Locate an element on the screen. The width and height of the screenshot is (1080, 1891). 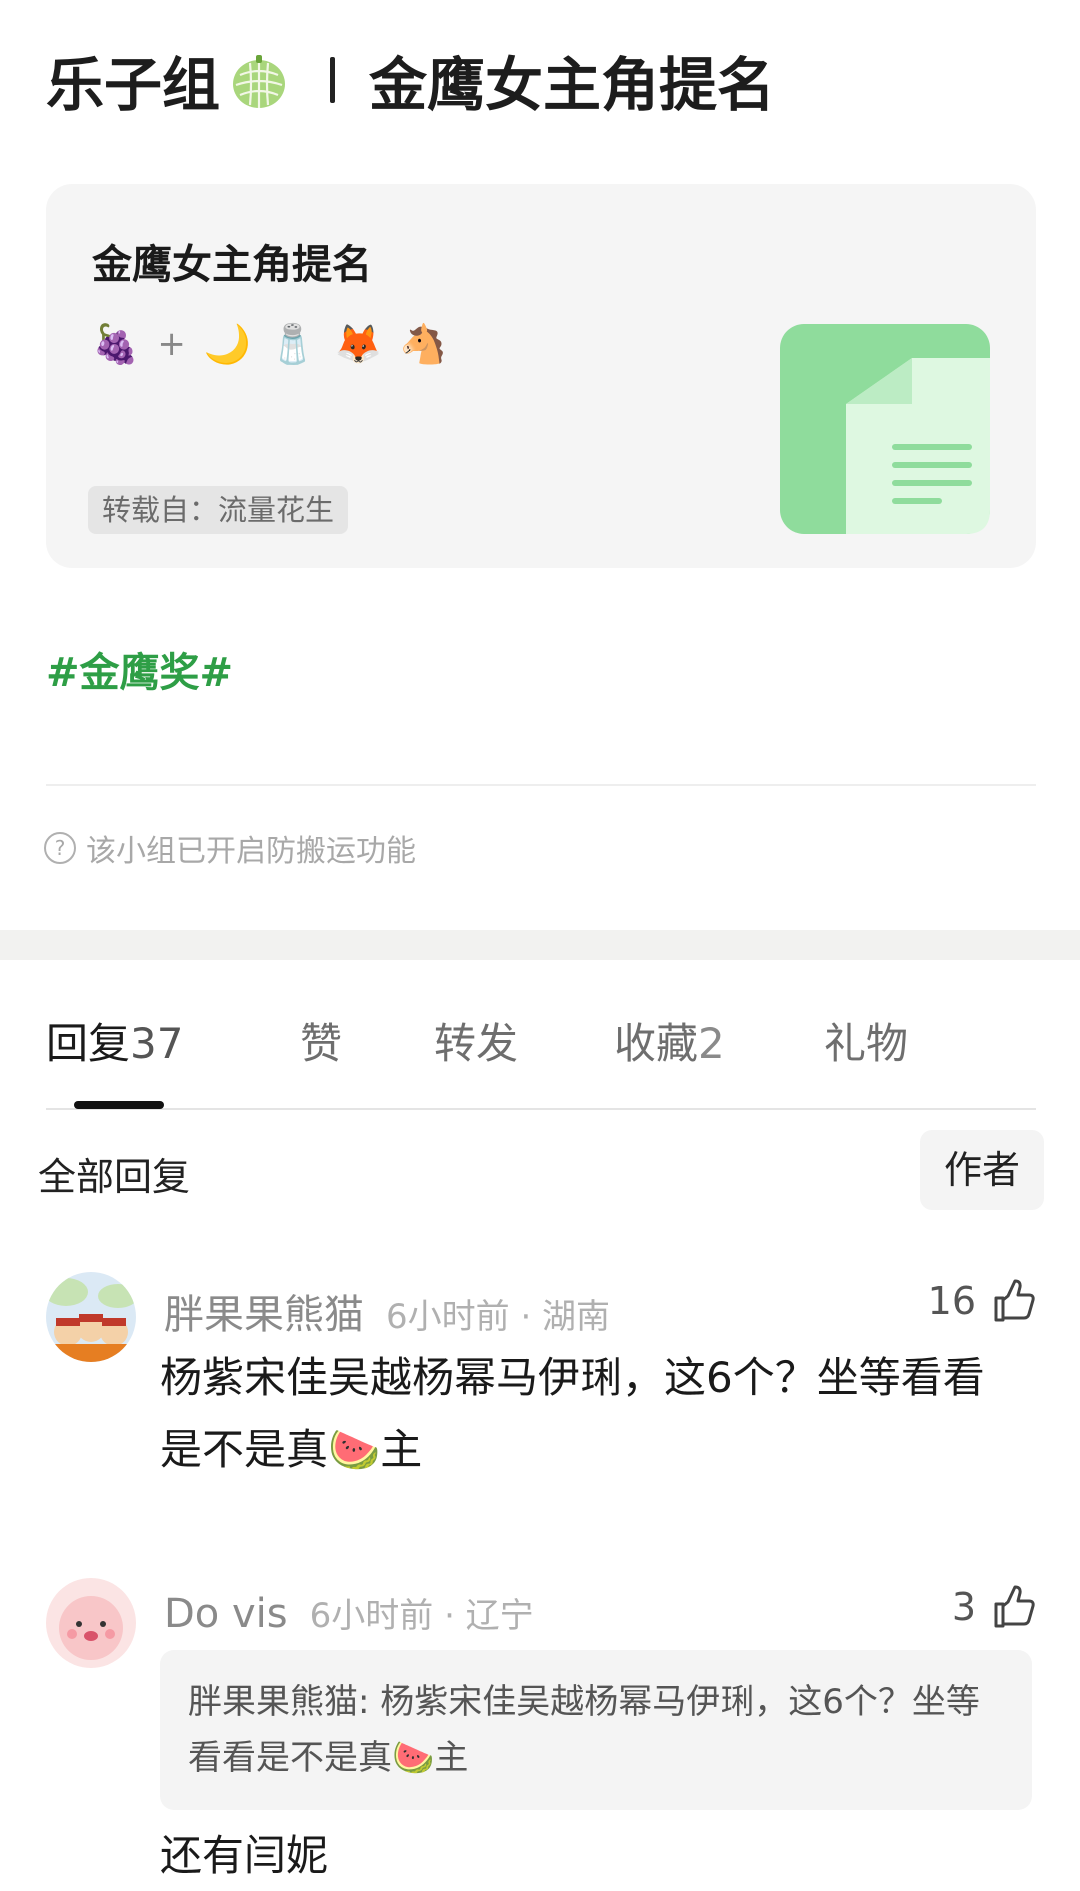
notice-text: 该小组已开启防搬运功能 is located at coordinates (251, 851).